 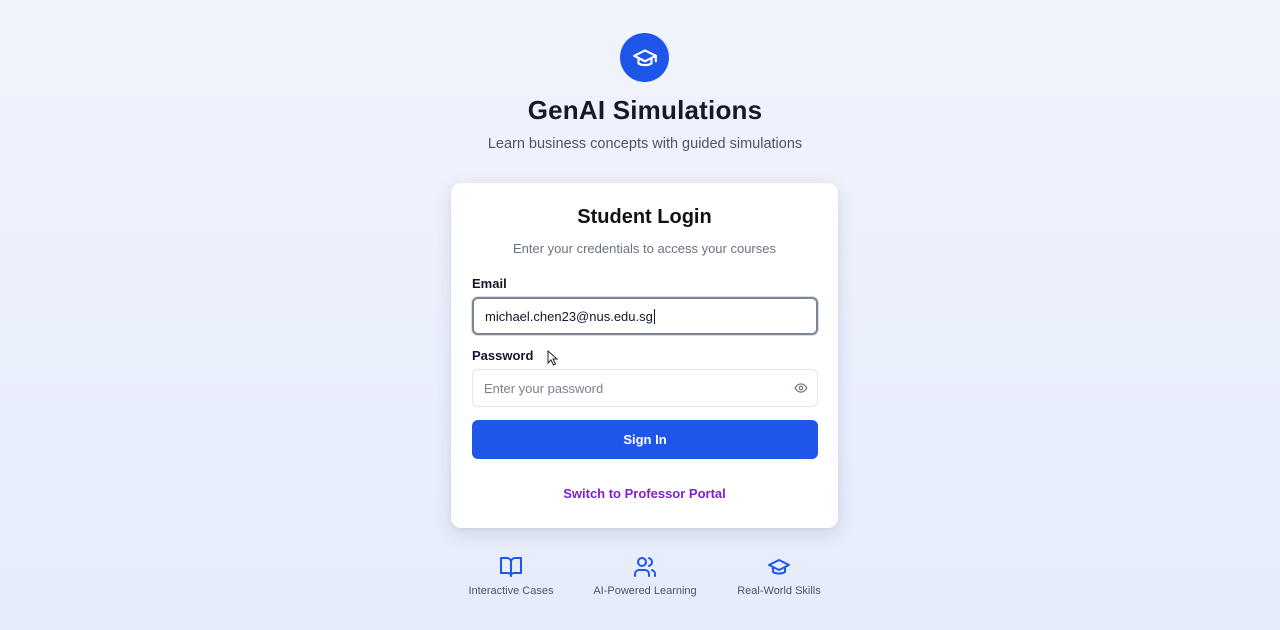 I want to click on eye-icon, so click(x=801, y=388).